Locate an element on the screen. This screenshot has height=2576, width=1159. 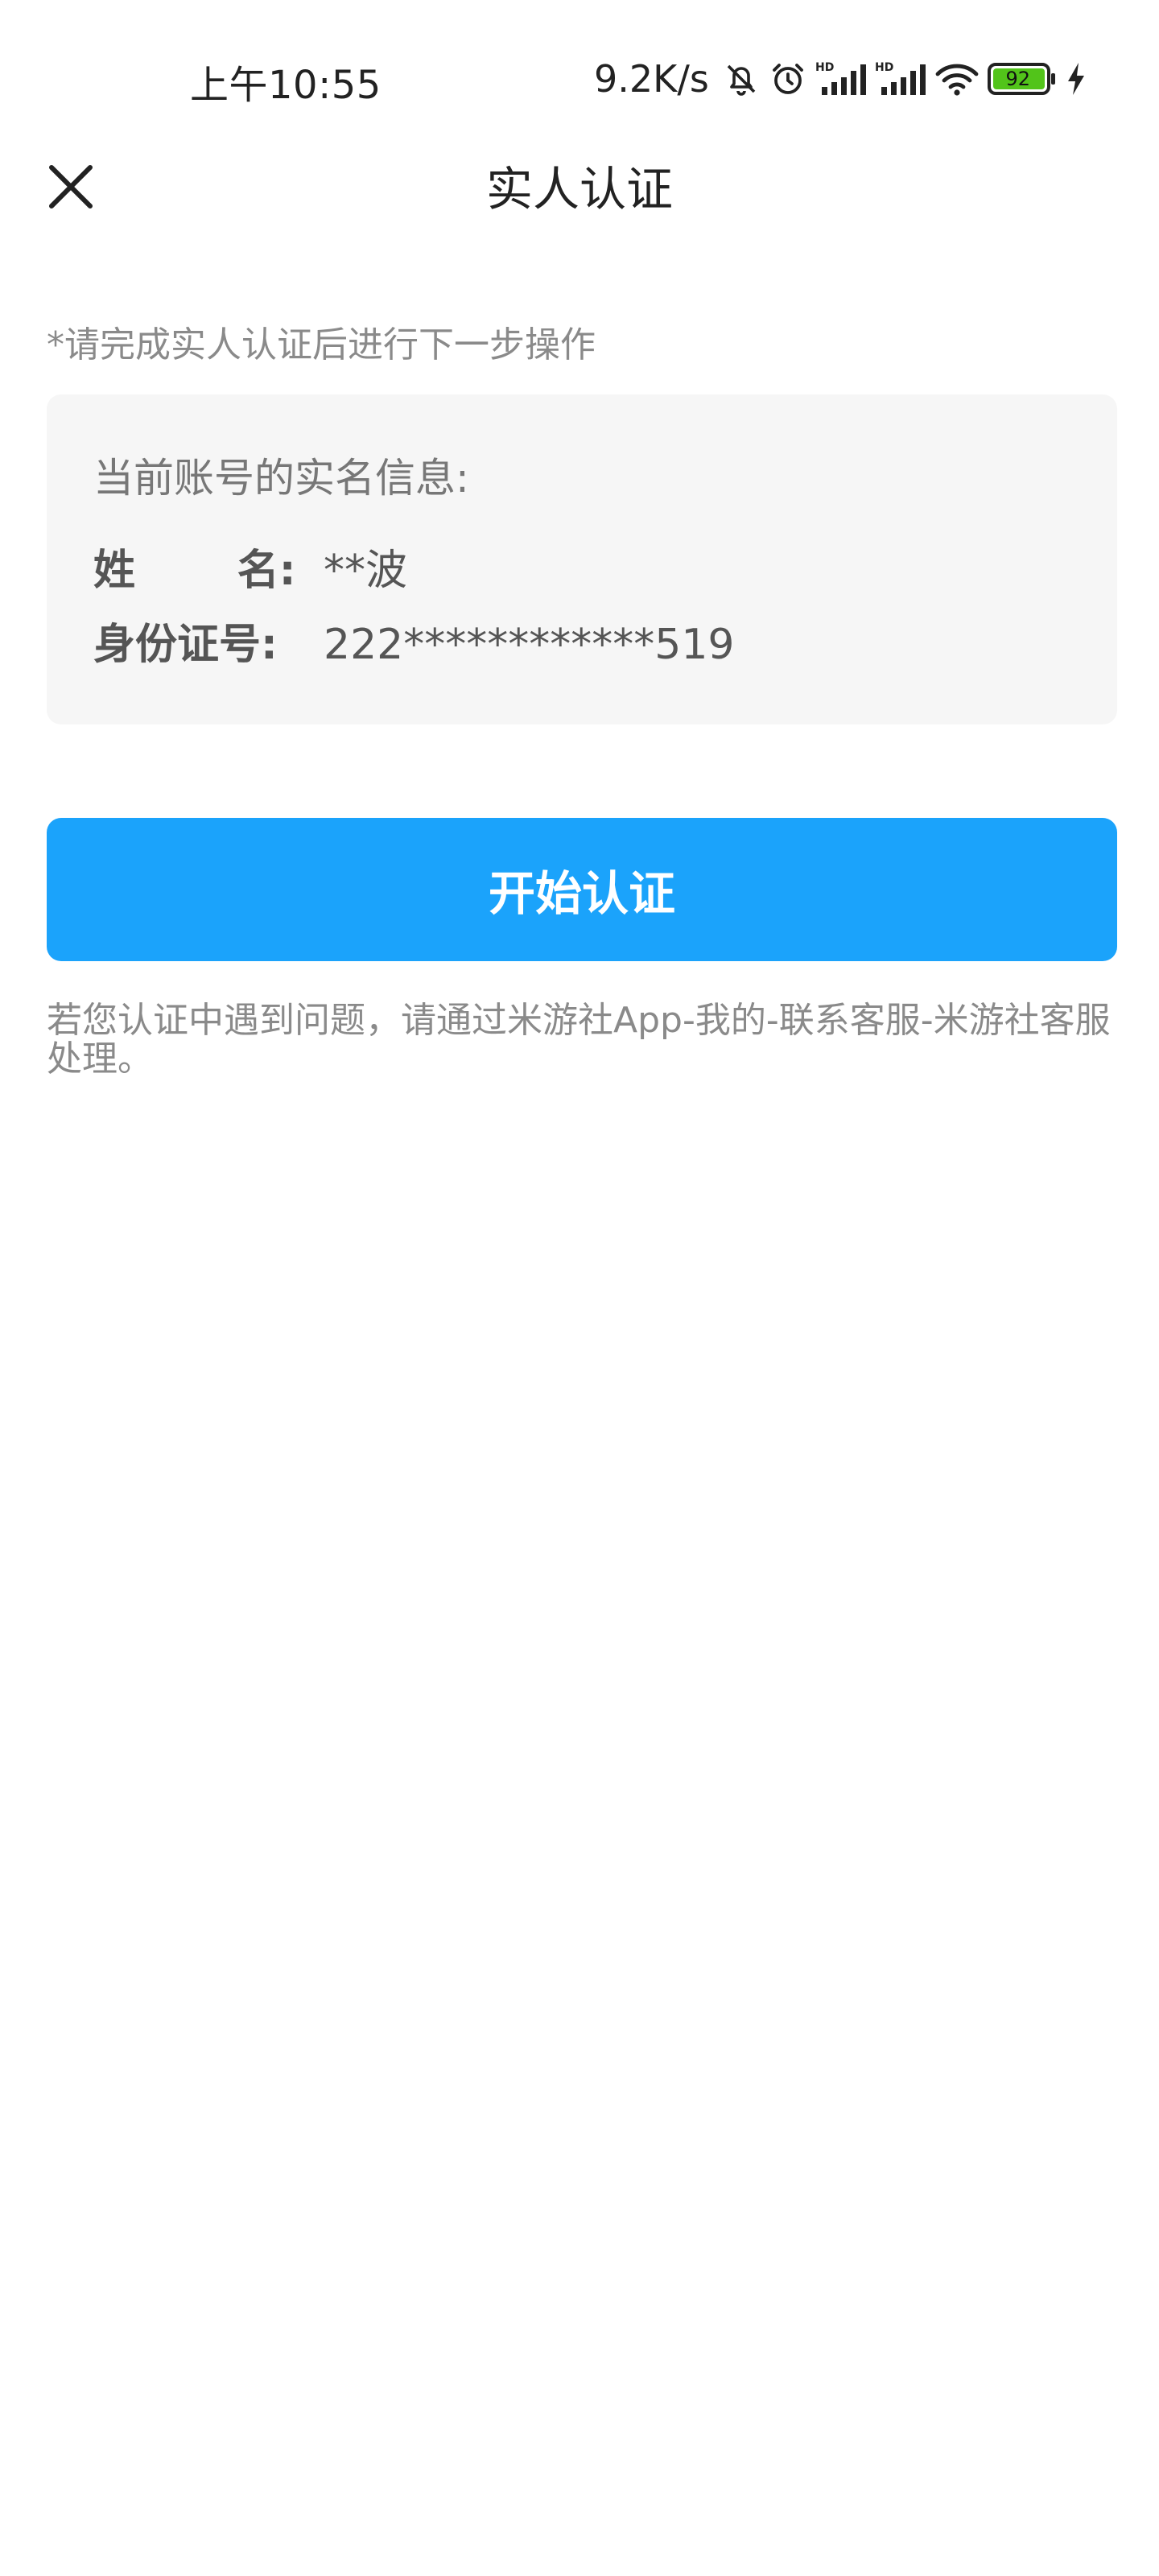
battery-level: 92 is located at coordinates (1018, 79).